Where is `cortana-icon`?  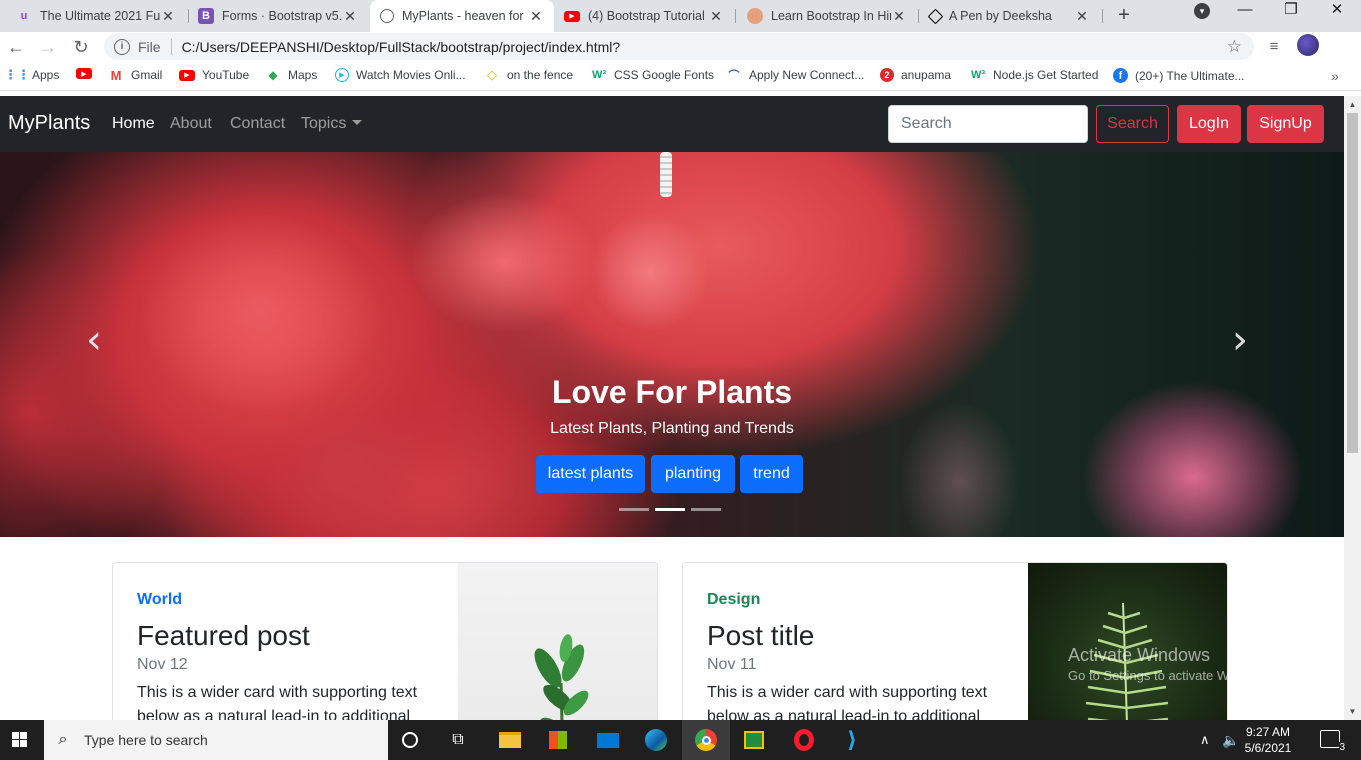 cortana-icon is located at coordinates (410, 740).